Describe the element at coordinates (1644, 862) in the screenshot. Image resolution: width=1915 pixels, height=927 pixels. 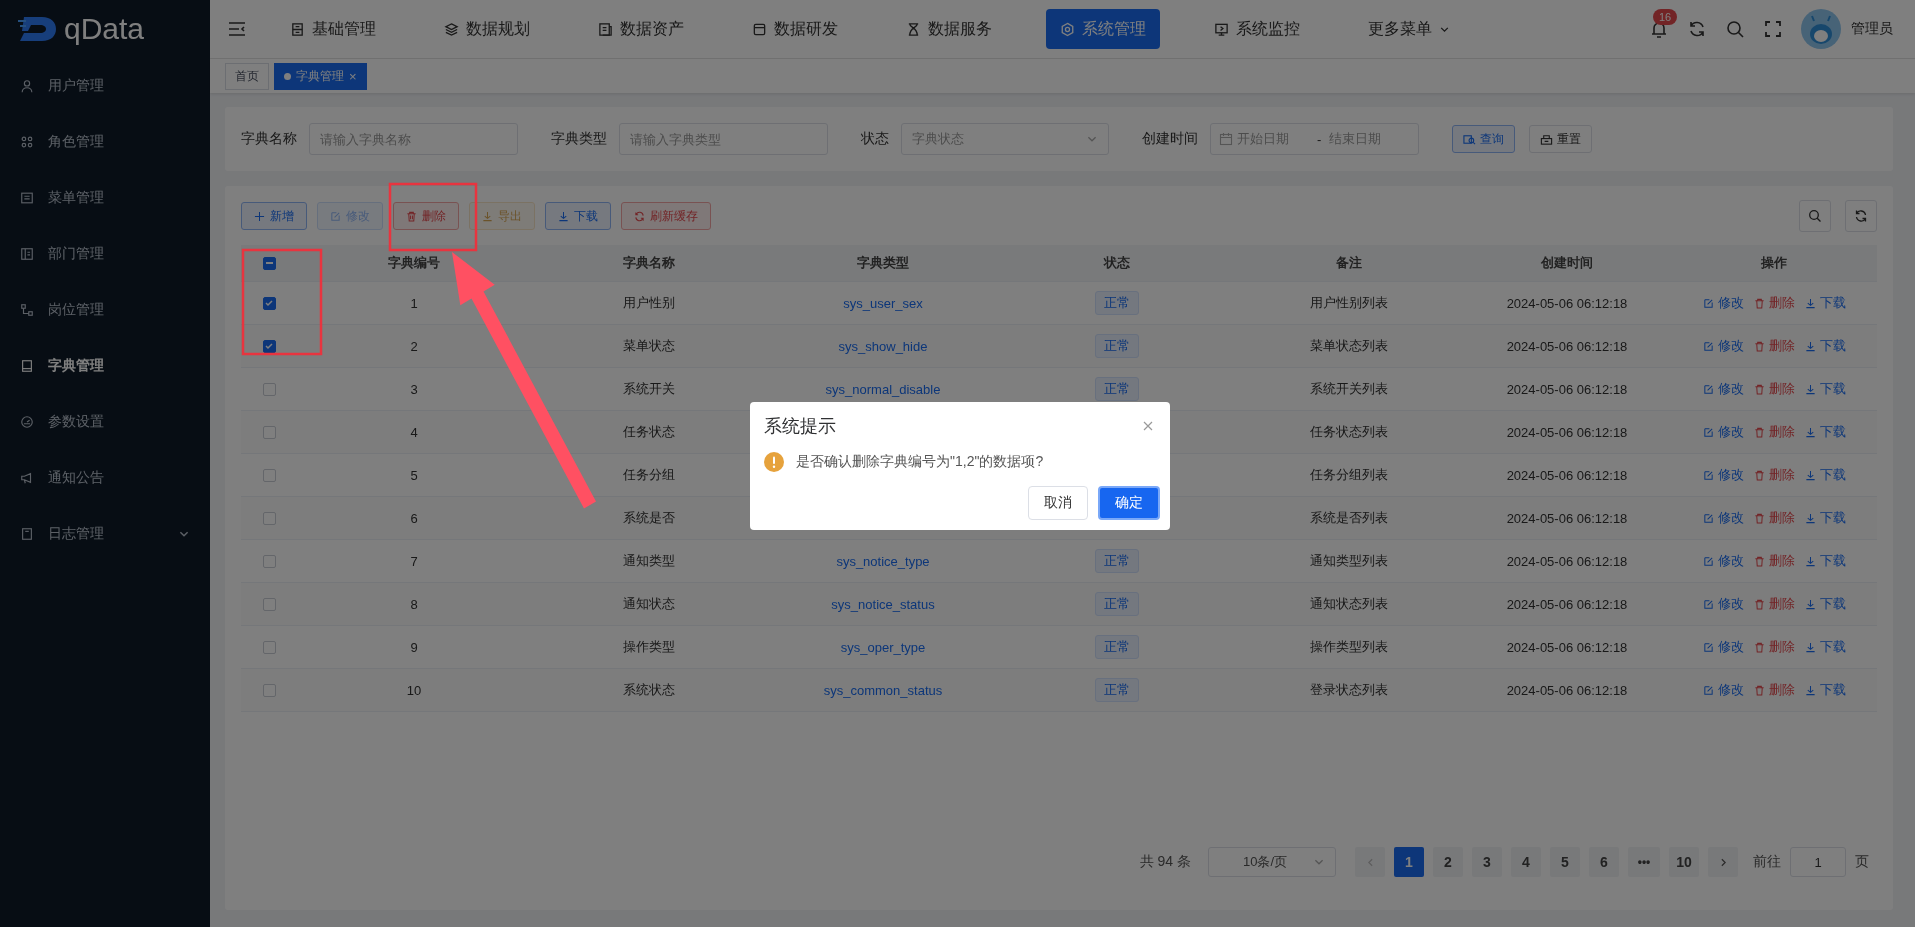
I see `page-button: •••` at that location.